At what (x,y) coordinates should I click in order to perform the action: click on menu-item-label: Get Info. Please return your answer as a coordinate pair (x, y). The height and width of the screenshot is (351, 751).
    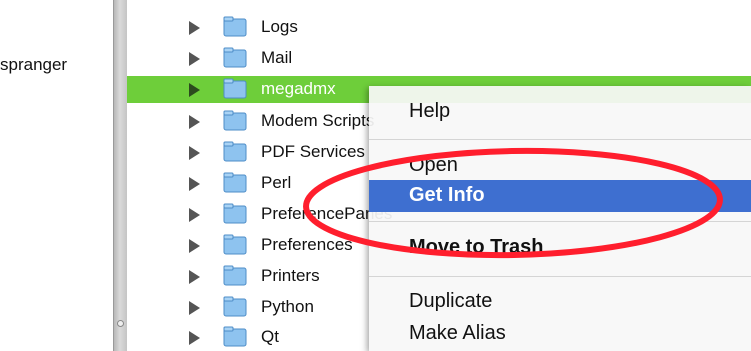
    Looking at the image, I should click on (447, 195).